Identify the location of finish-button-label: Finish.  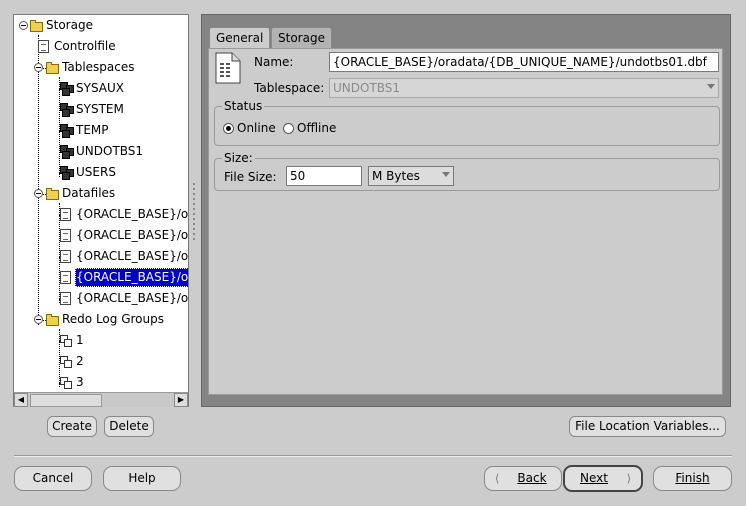
(692, 478).